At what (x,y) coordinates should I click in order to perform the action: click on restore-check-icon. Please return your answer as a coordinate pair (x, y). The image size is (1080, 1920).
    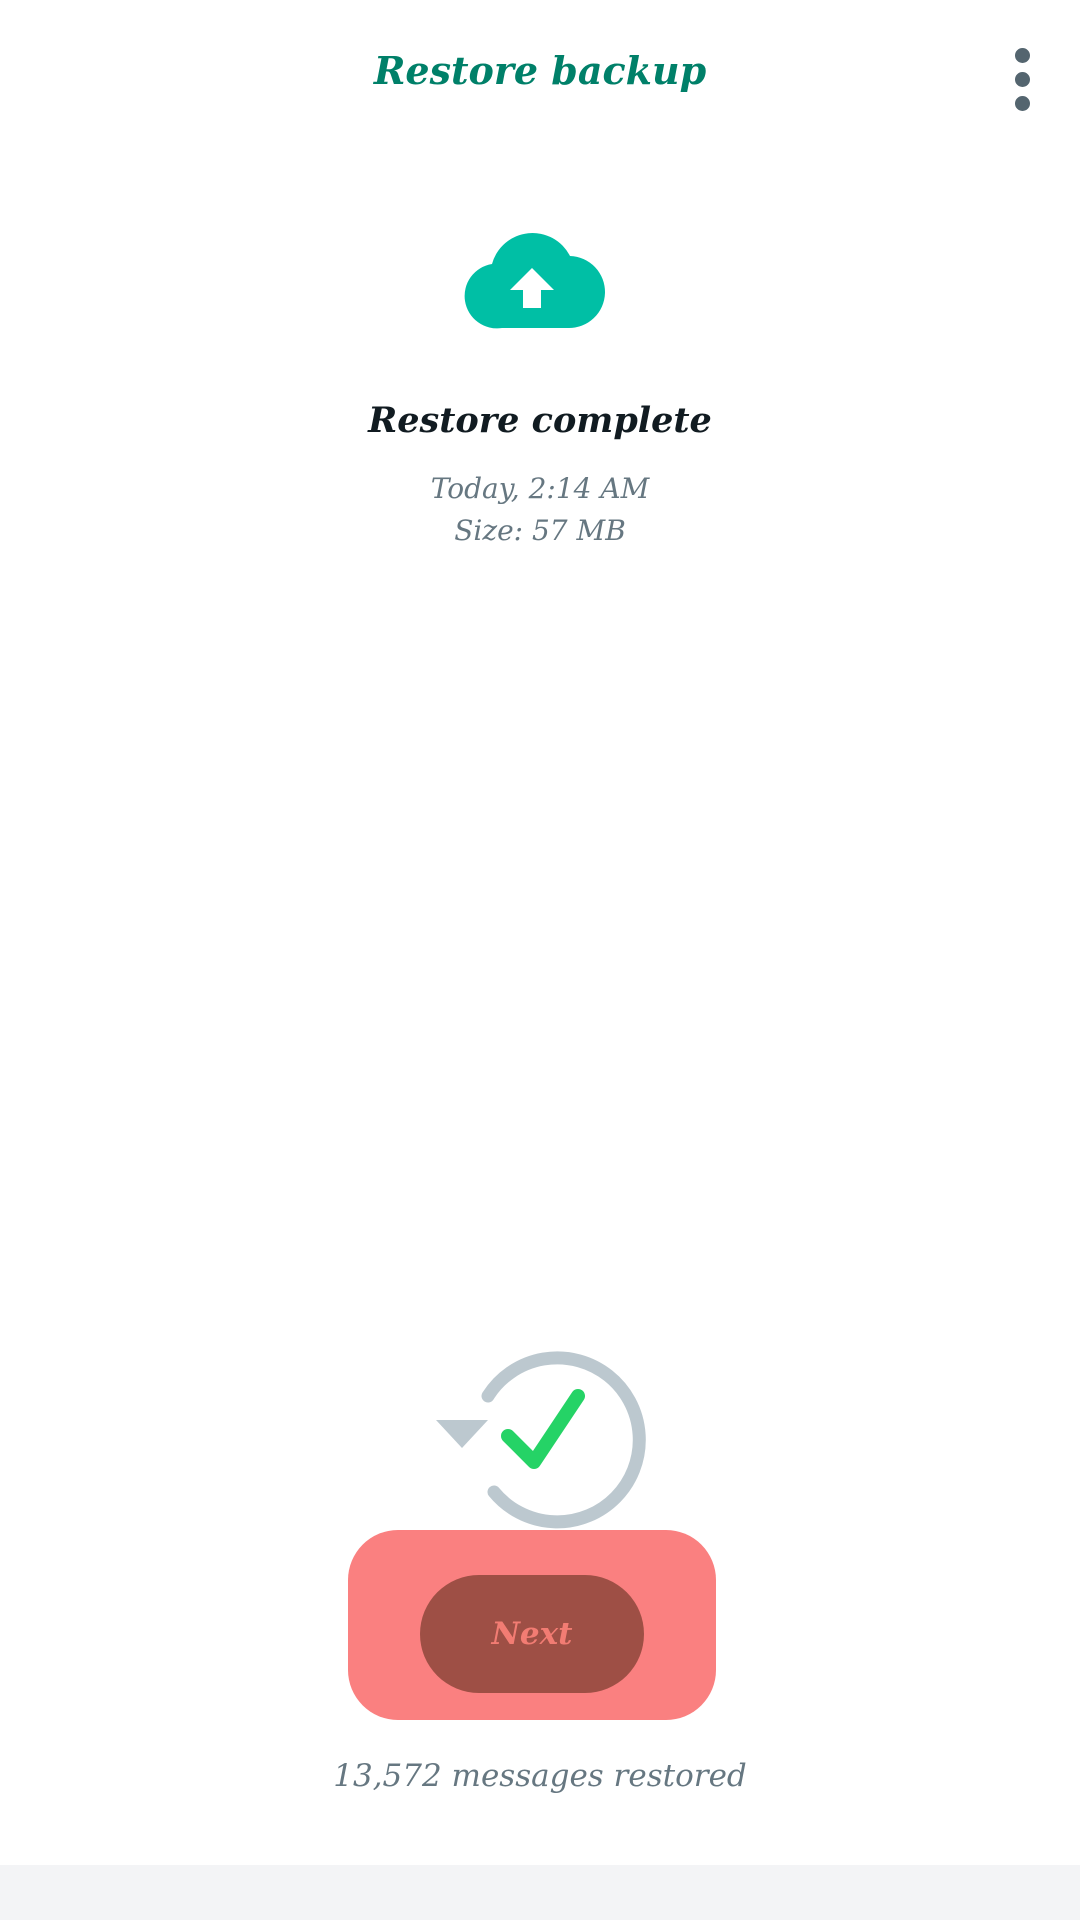
    Looking at the image, I should click on (541, 1440).